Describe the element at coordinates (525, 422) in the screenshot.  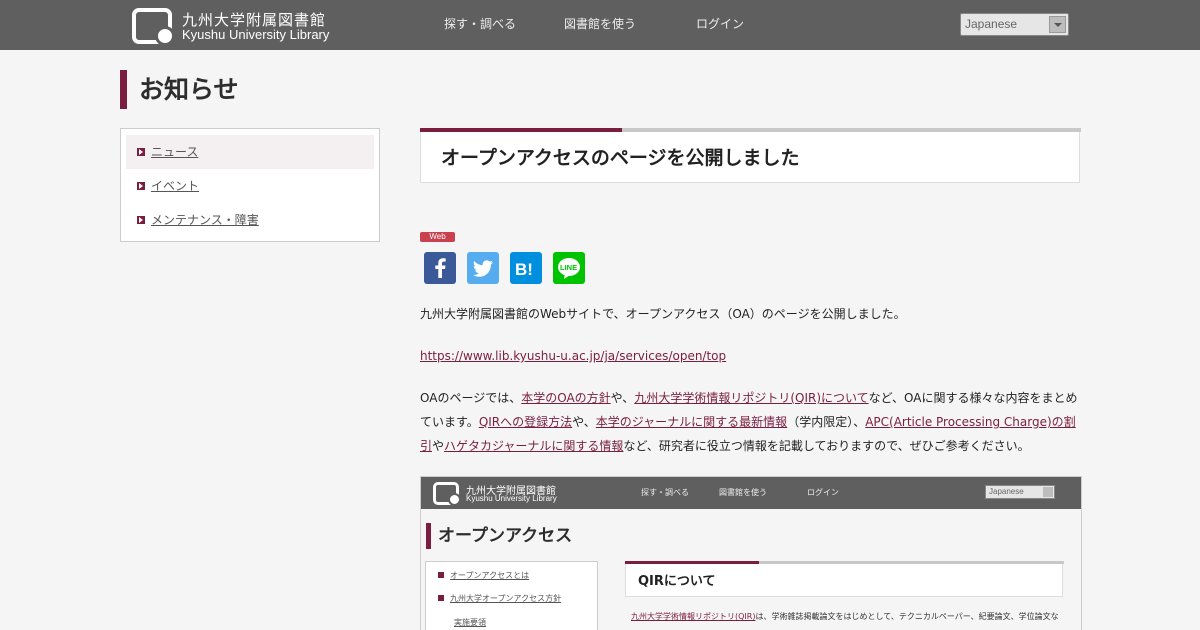
I see `qir-registration-link: QIRへの登録方法` at that location.